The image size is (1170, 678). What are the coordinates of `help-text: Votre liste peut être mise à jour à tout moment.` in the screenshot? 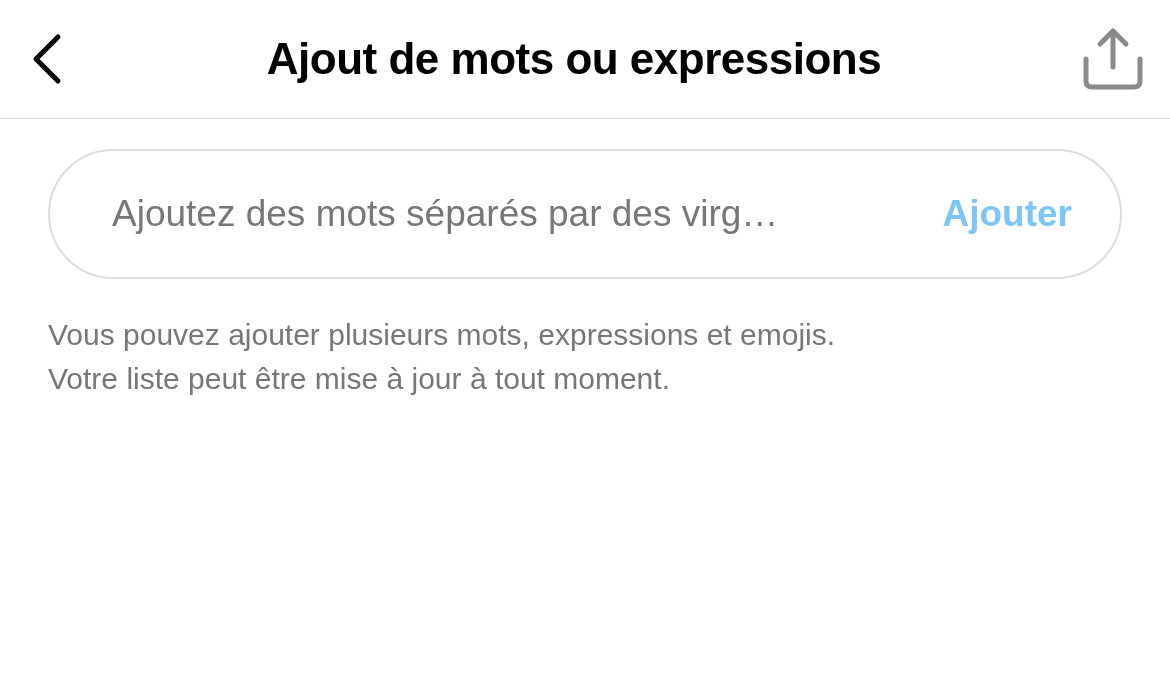 It's located at (359, 379).